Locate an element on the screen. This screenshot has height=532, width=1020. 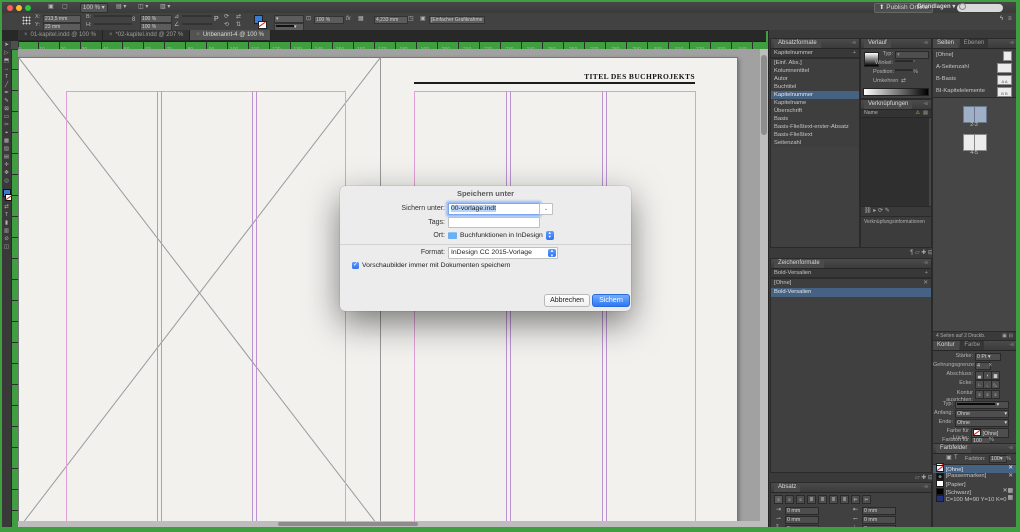
type-tool: T is located at coordinates (6, 77).